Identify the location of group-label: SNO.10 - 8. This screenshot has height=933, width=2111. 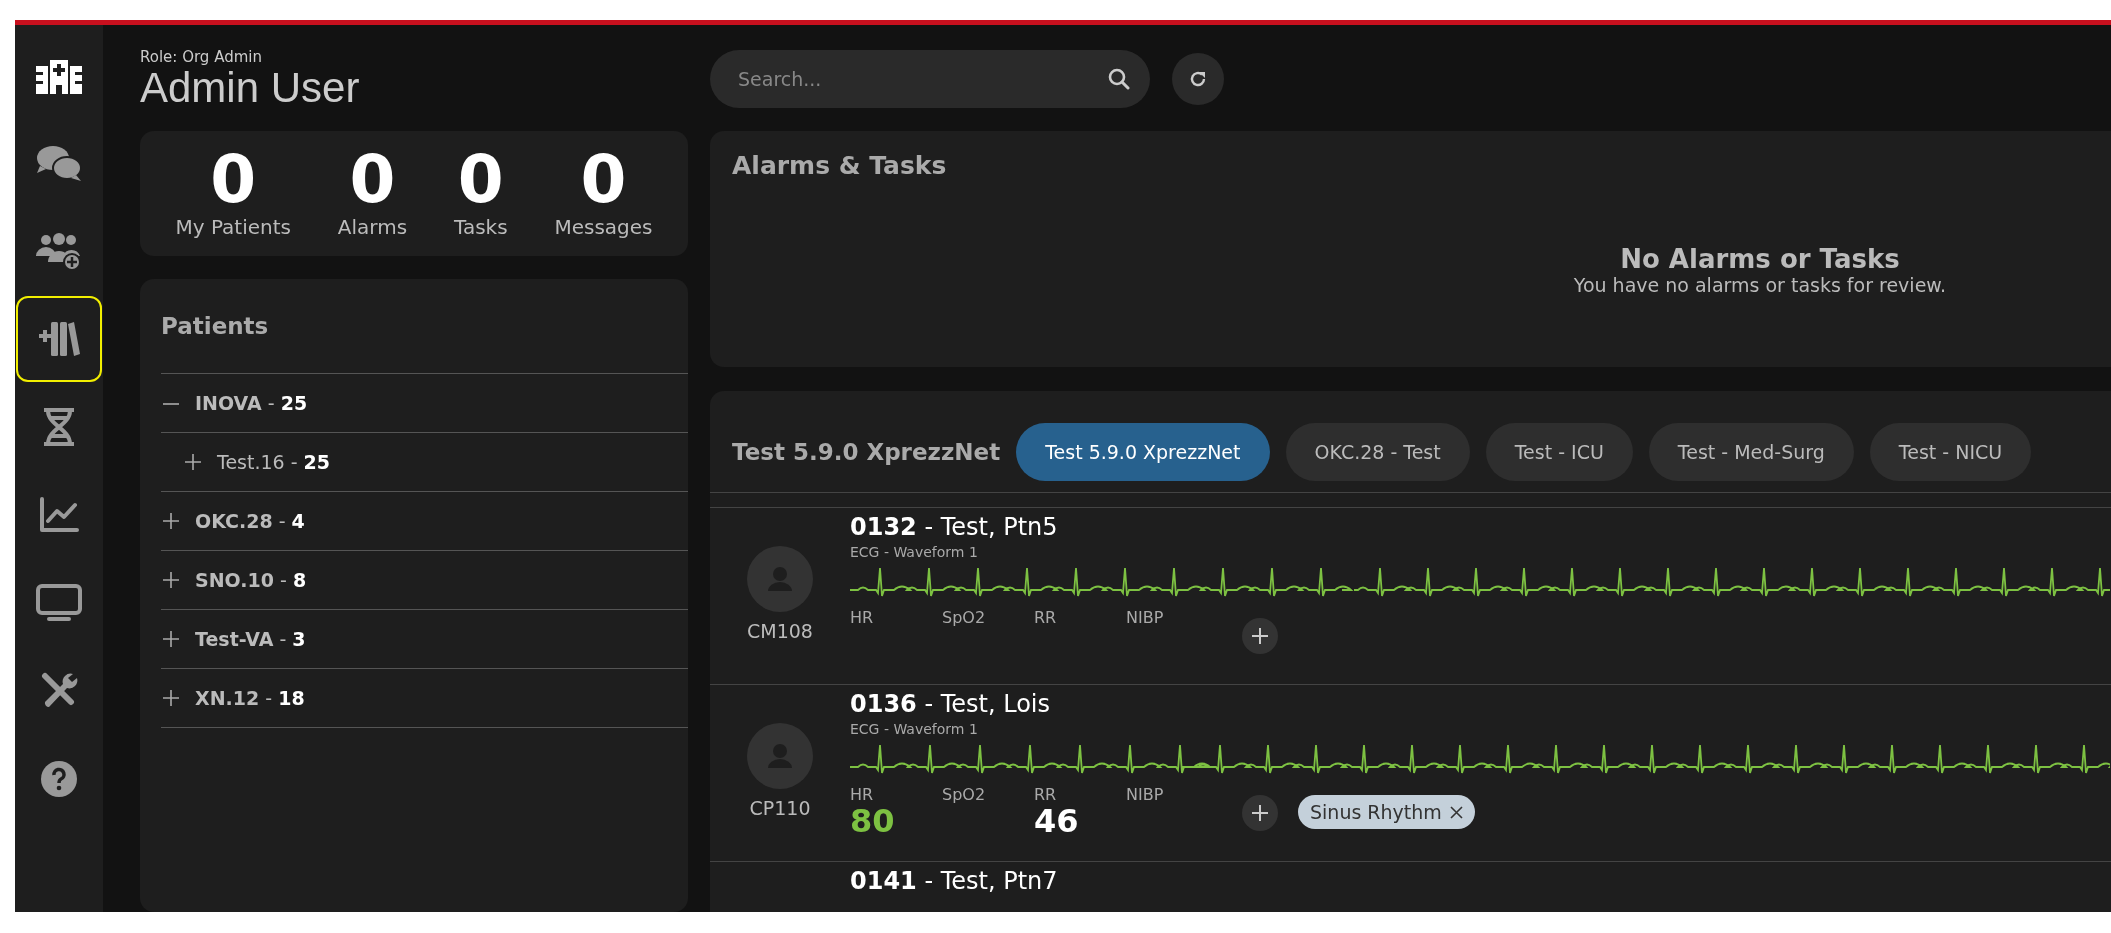
(251, 580).